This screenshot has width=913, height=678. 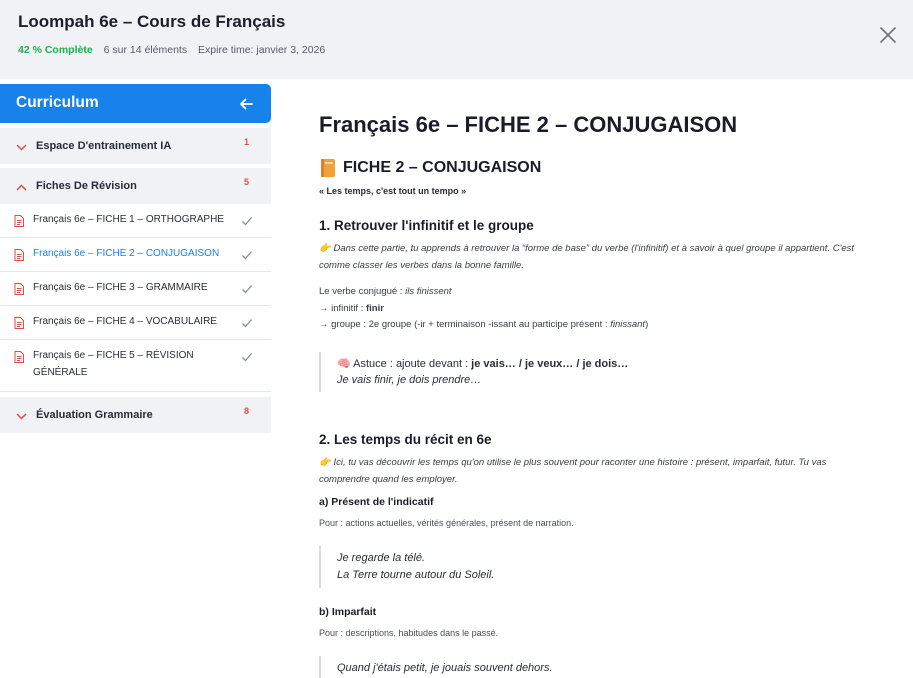 I want to click on example-line: Je regarde la télé., so click(x=381, y=557).